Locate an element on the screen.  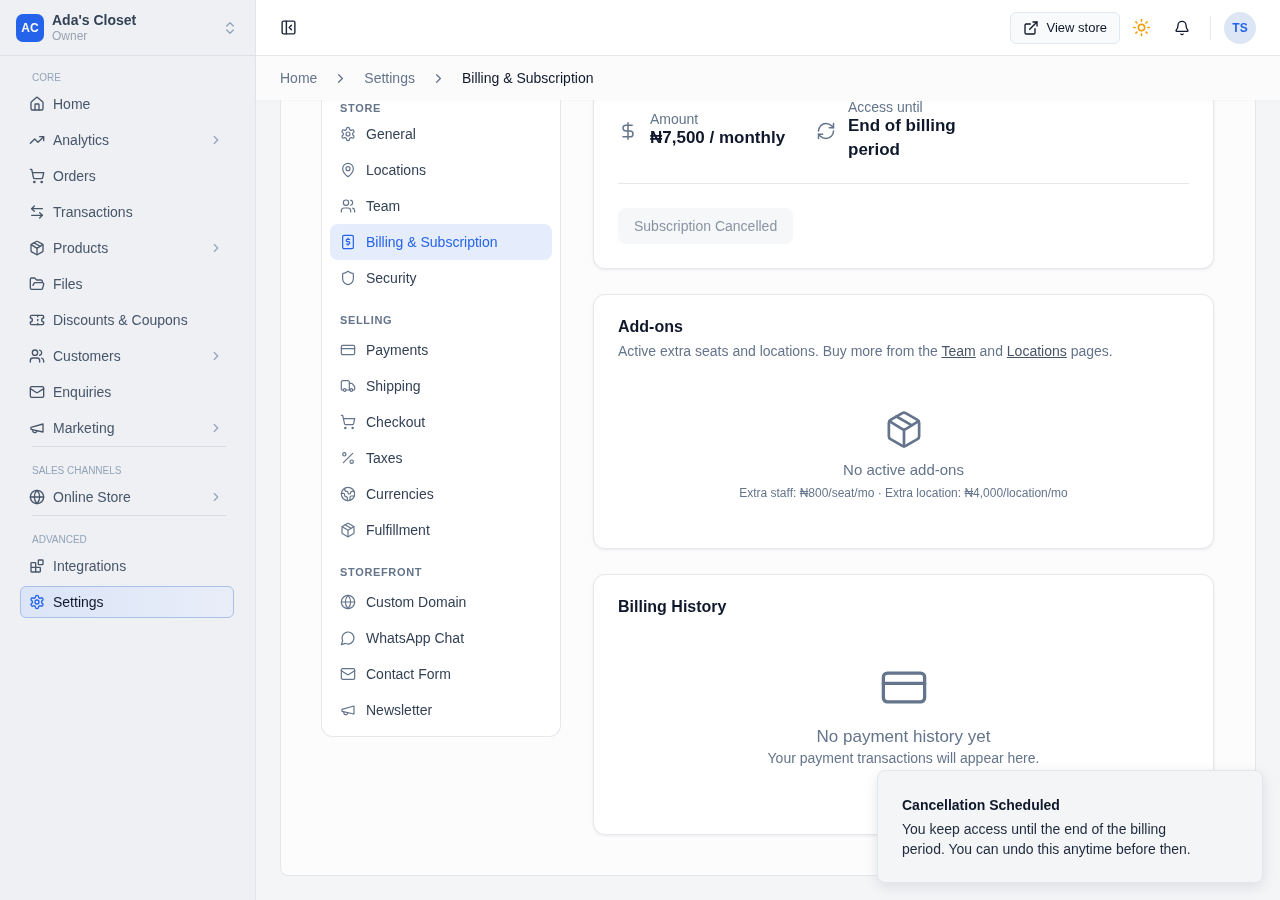
sidebar-item: Orders is located at coordinates (127, 176).